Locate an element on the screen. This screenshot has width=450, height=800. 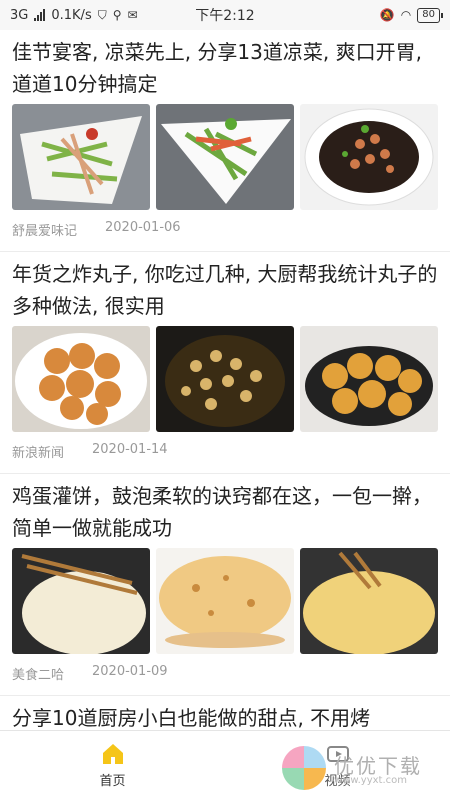
network-speed: 0.1K/s is located at coordinates (71, 15).